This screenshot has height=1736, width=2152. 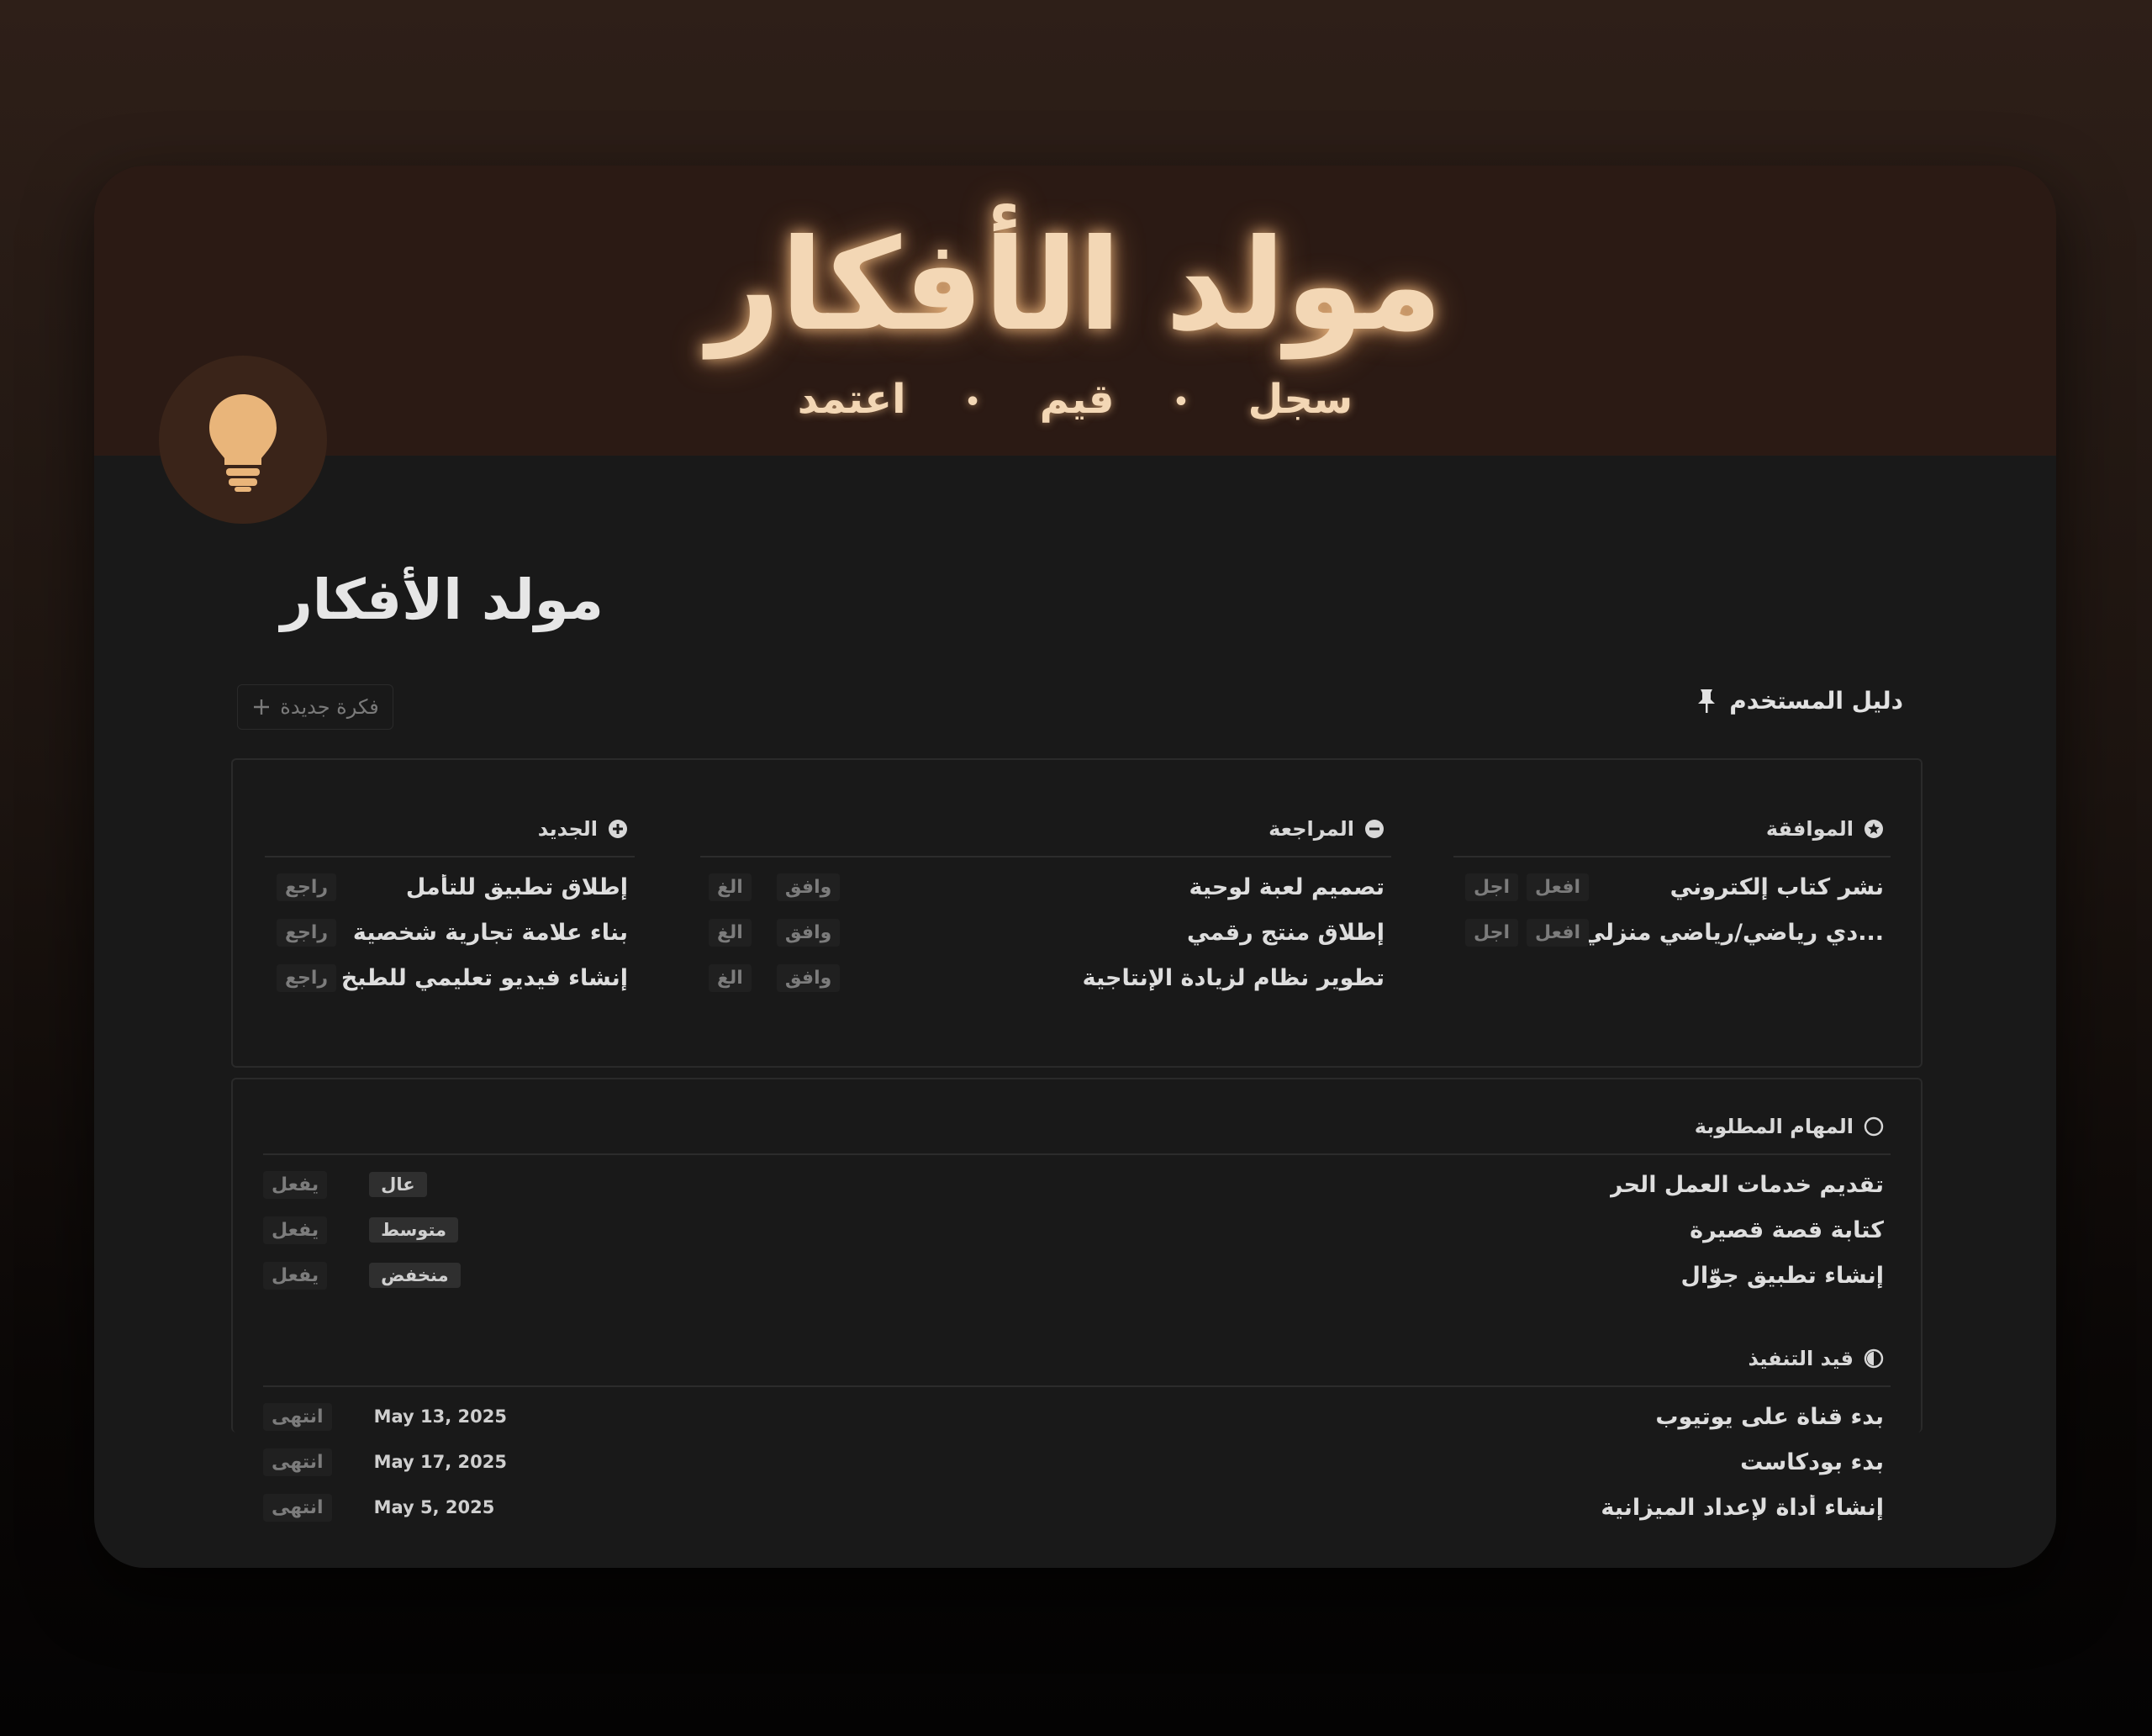 What do you see at coordinates (482, 933) in the screenshot?
I see `row-title: بناء علامة تجارية شخصية` at bounding box center [482, 933].